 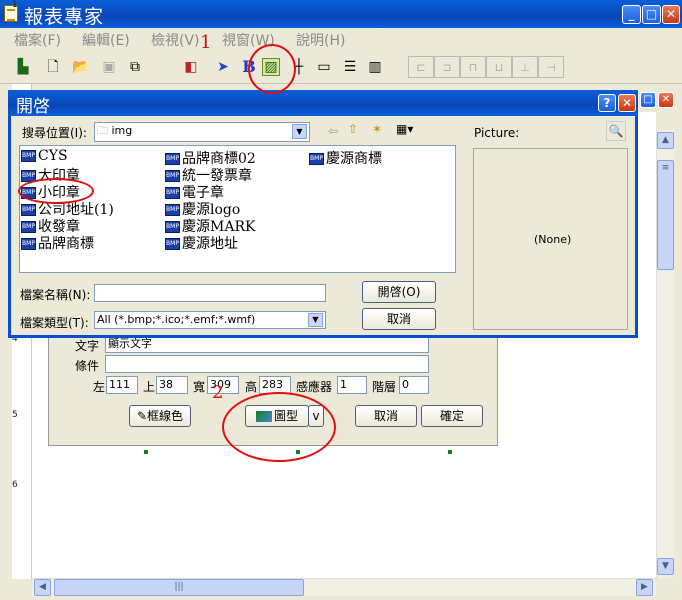 I want to click on preview-zoom-icon: 🔍, so click(x=616, y=131).